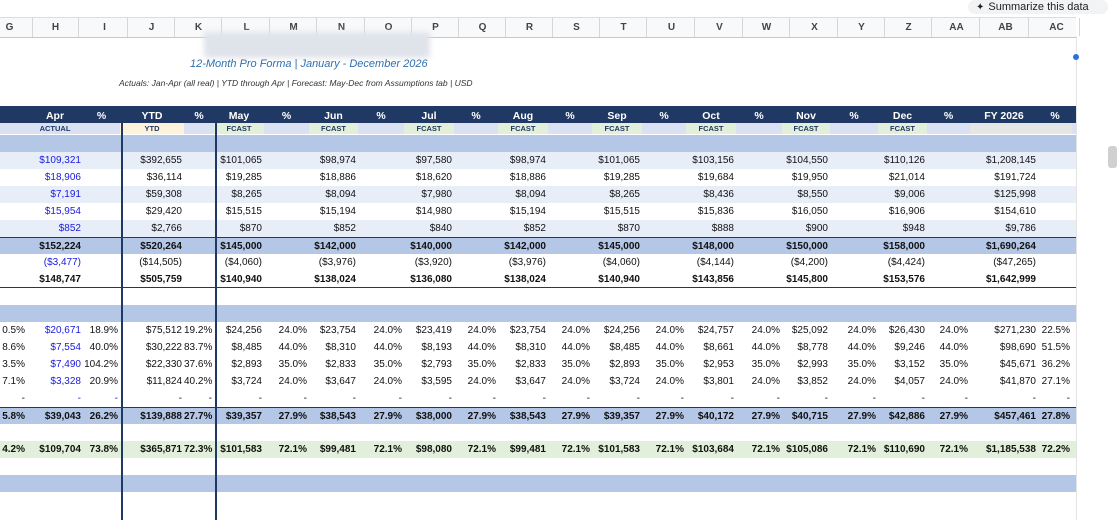  Describe the element at coordinates (617, 128) in the screenshot. I see `subheader-col-13: FCAST` at that location.